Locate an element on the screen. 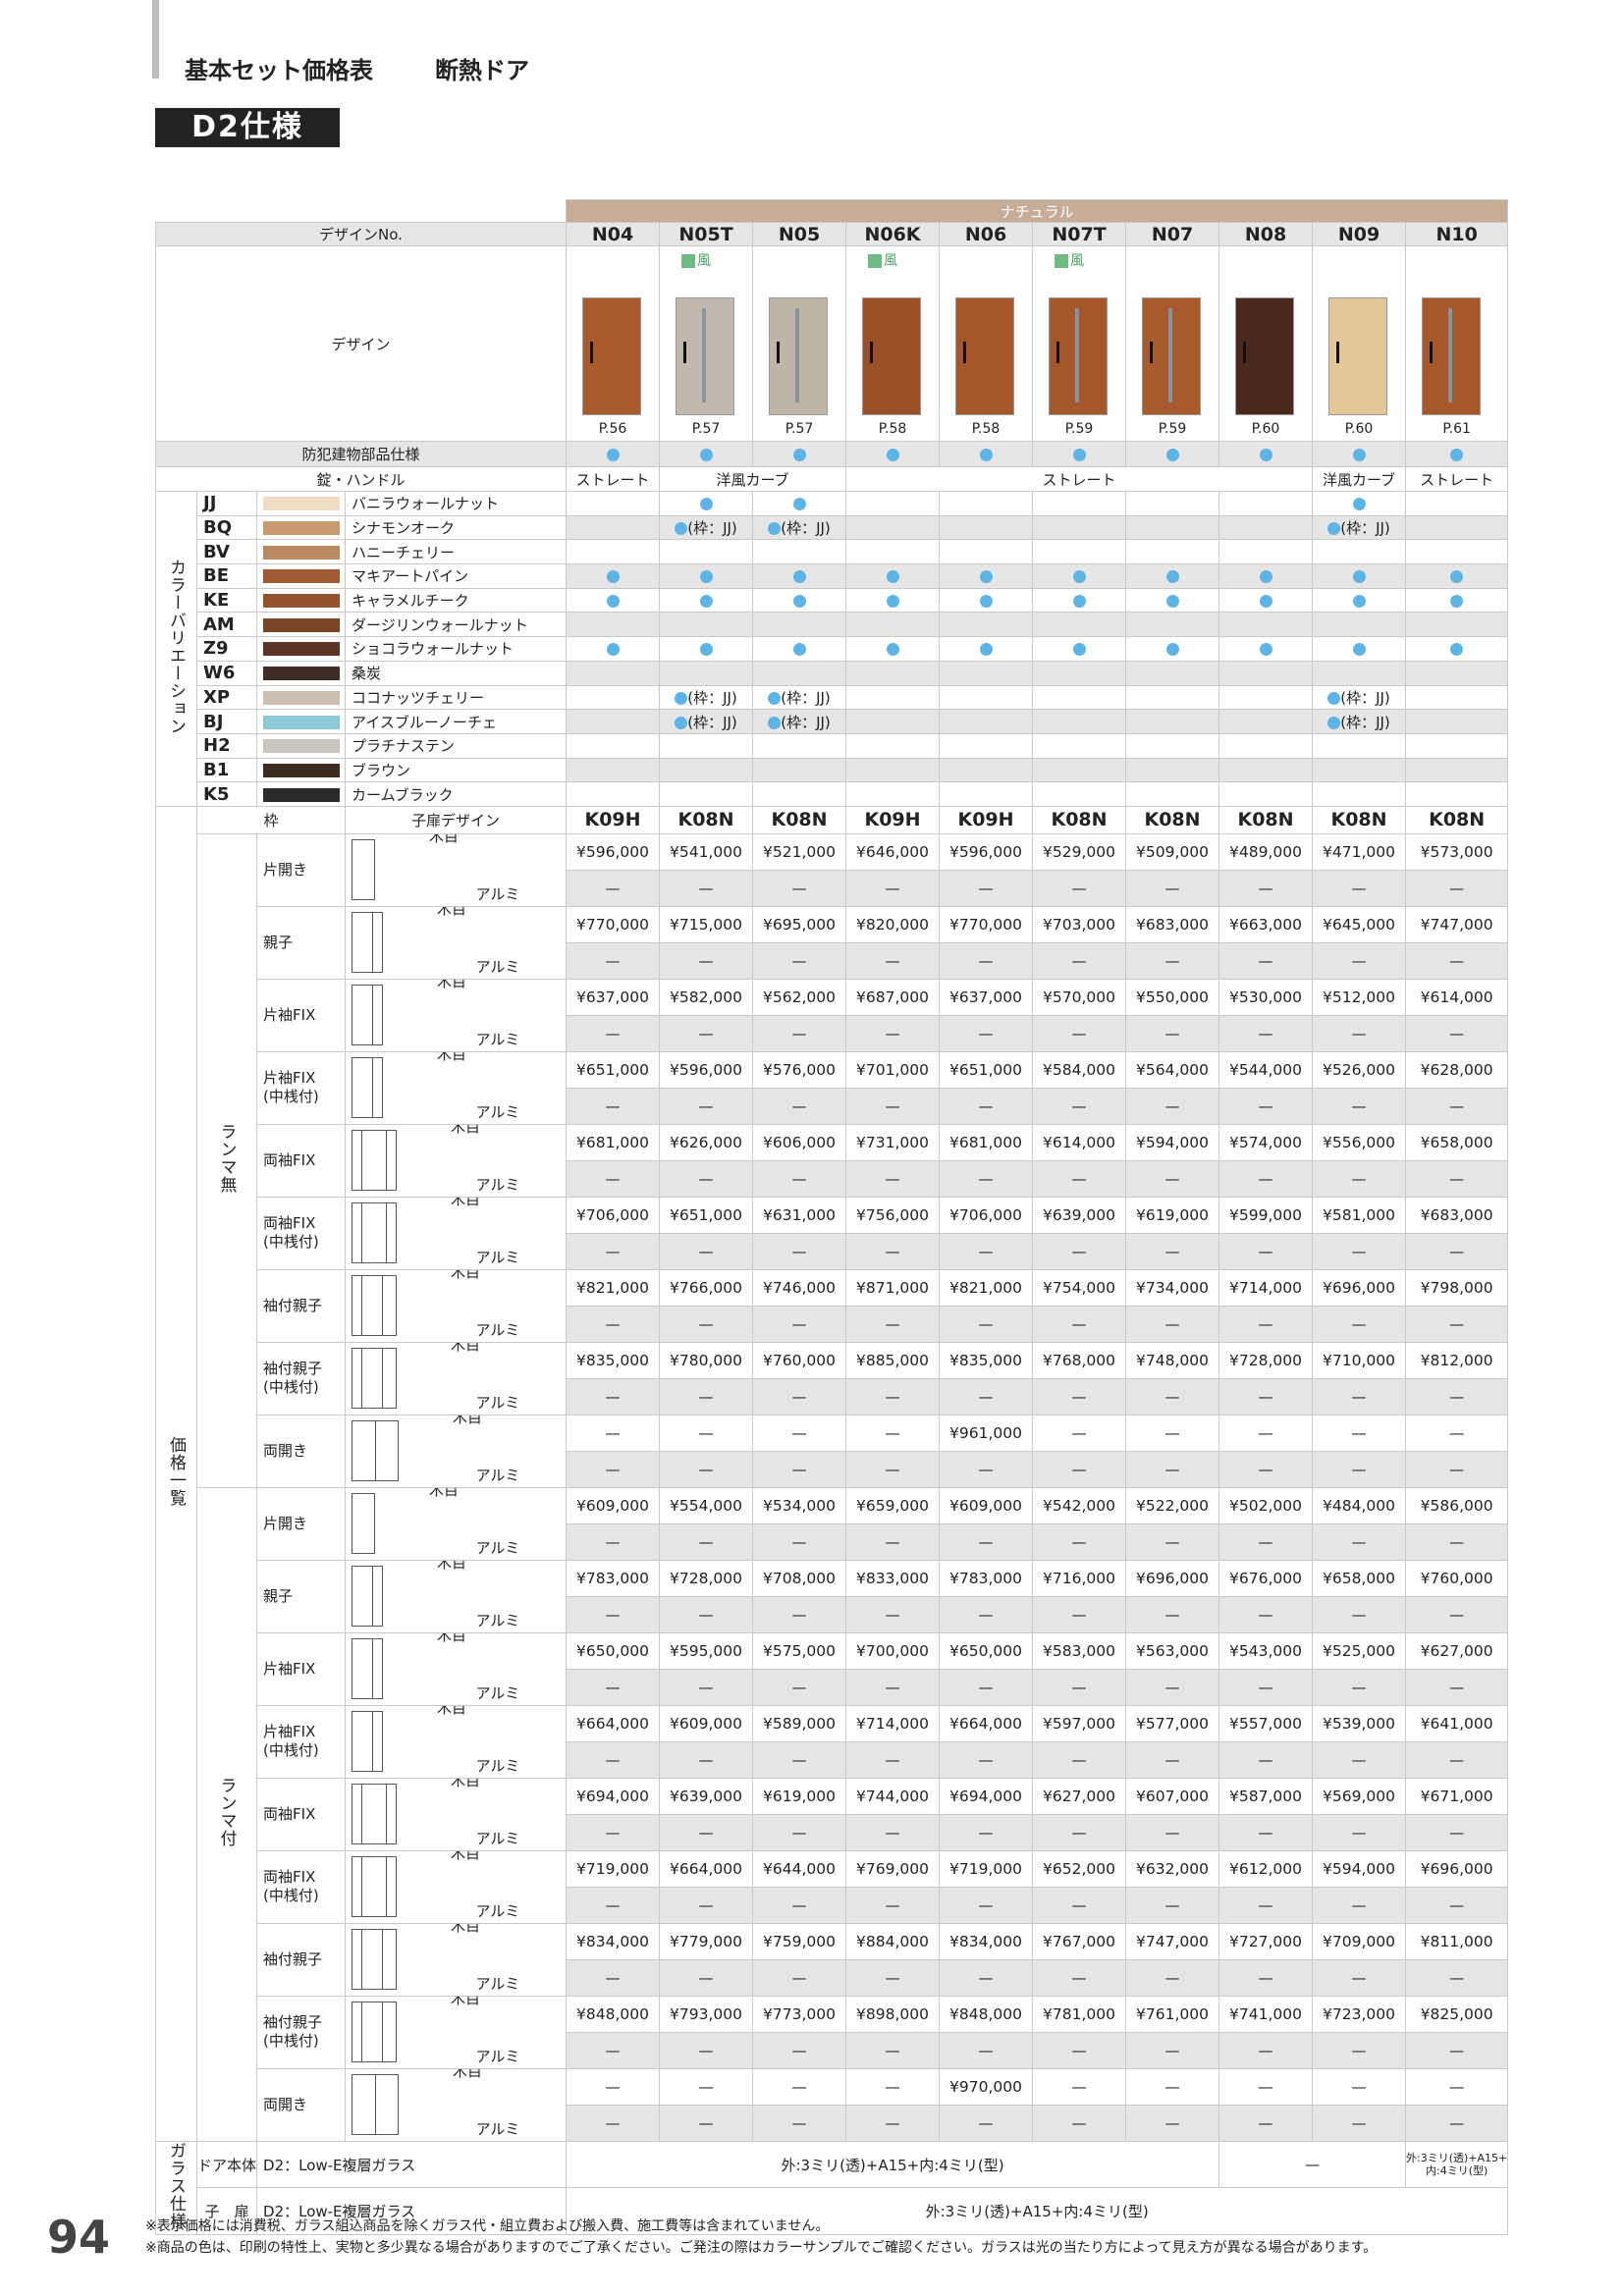 This screenshot has height=2296, width=1624. katasode2-door-icon is located at coordinates (368, 1742).